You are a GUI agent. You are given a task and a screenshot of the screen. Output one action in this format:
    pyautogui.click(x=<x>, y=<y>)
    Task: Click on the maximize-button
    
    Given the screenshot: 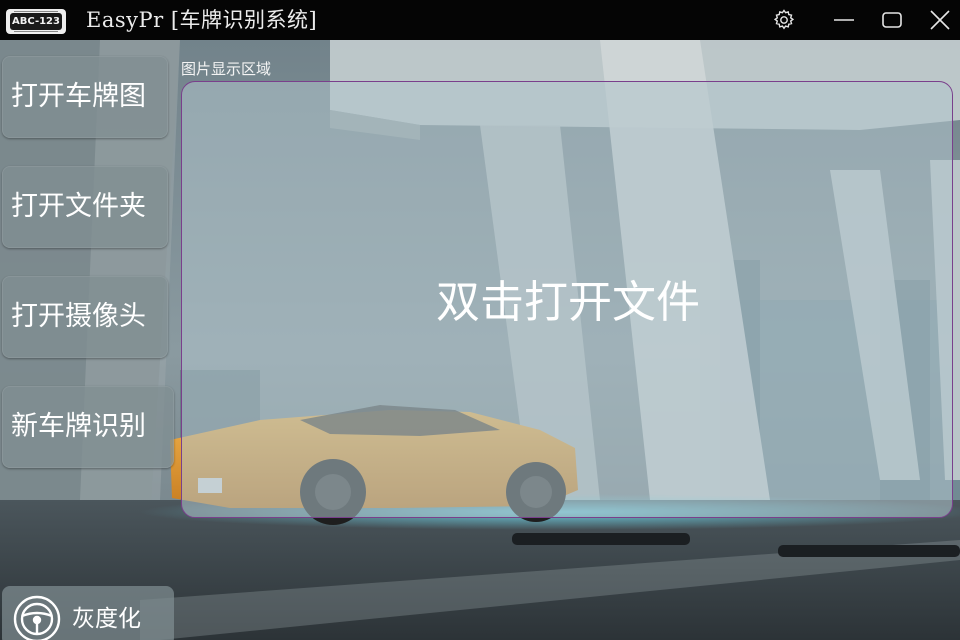 What is the action you would take?
    pyautogui.click(x=892, y=20)
    